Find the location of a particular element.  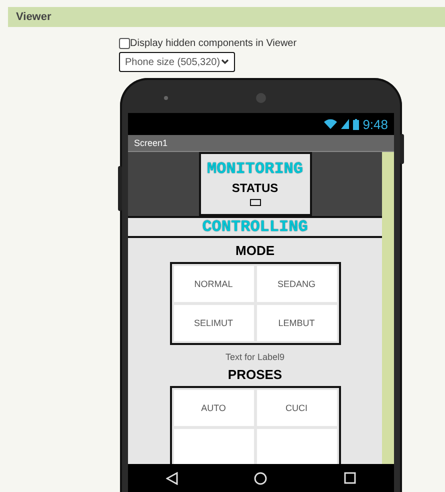

section-heading: MODE is located at coordinates (255, 250).